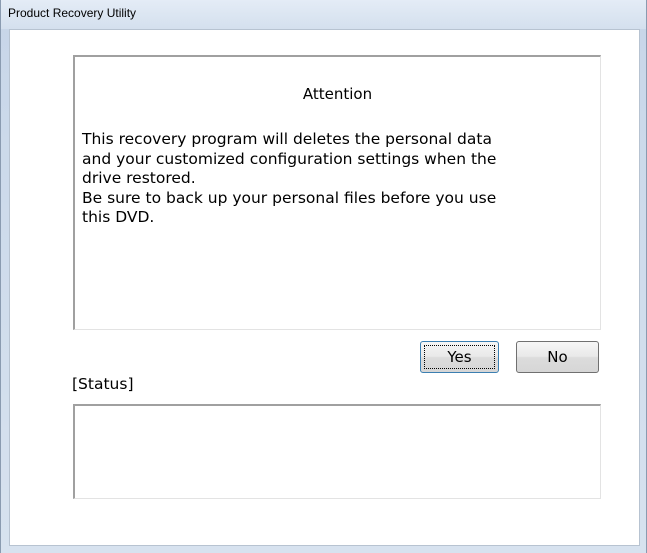 The width and height of the screenshot is (647, 553). What do you see at coordinates (72, 13) in the screenshot?
I see `window-title: Product Recovery Utility` at bounding box center [72, 13].